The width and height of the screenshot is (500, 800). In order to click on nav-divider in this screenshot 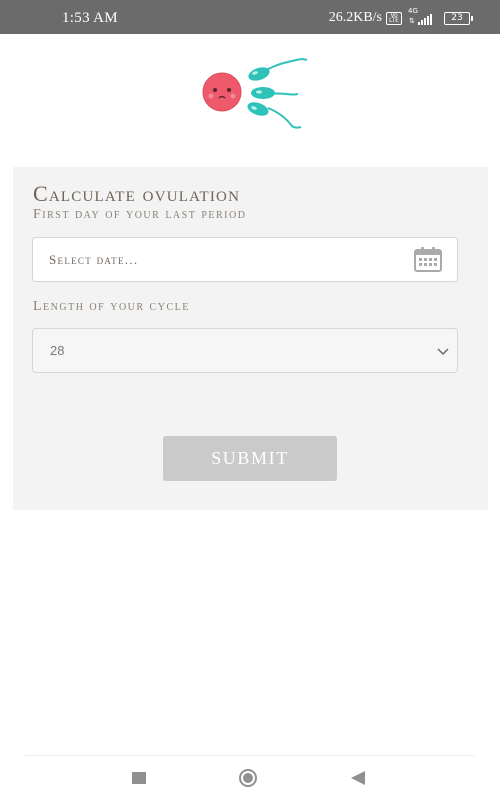, I will do `click(250, 755)`.